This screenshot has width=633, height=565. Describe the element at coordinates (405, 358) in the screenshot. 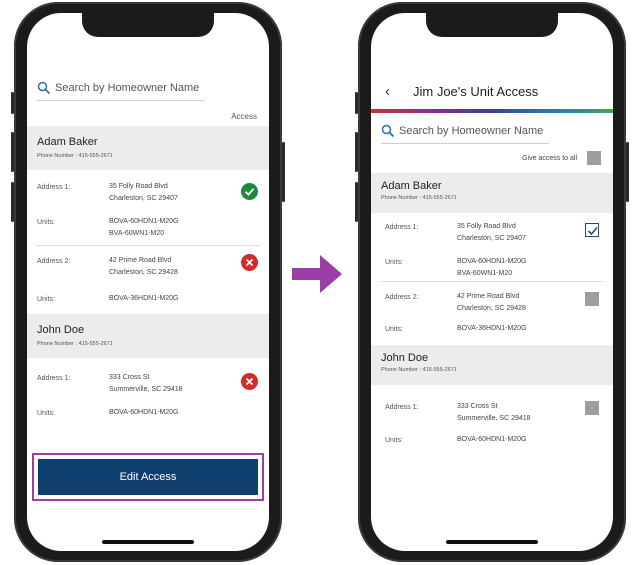

I see `homeowner-name: John Doe` at that location.